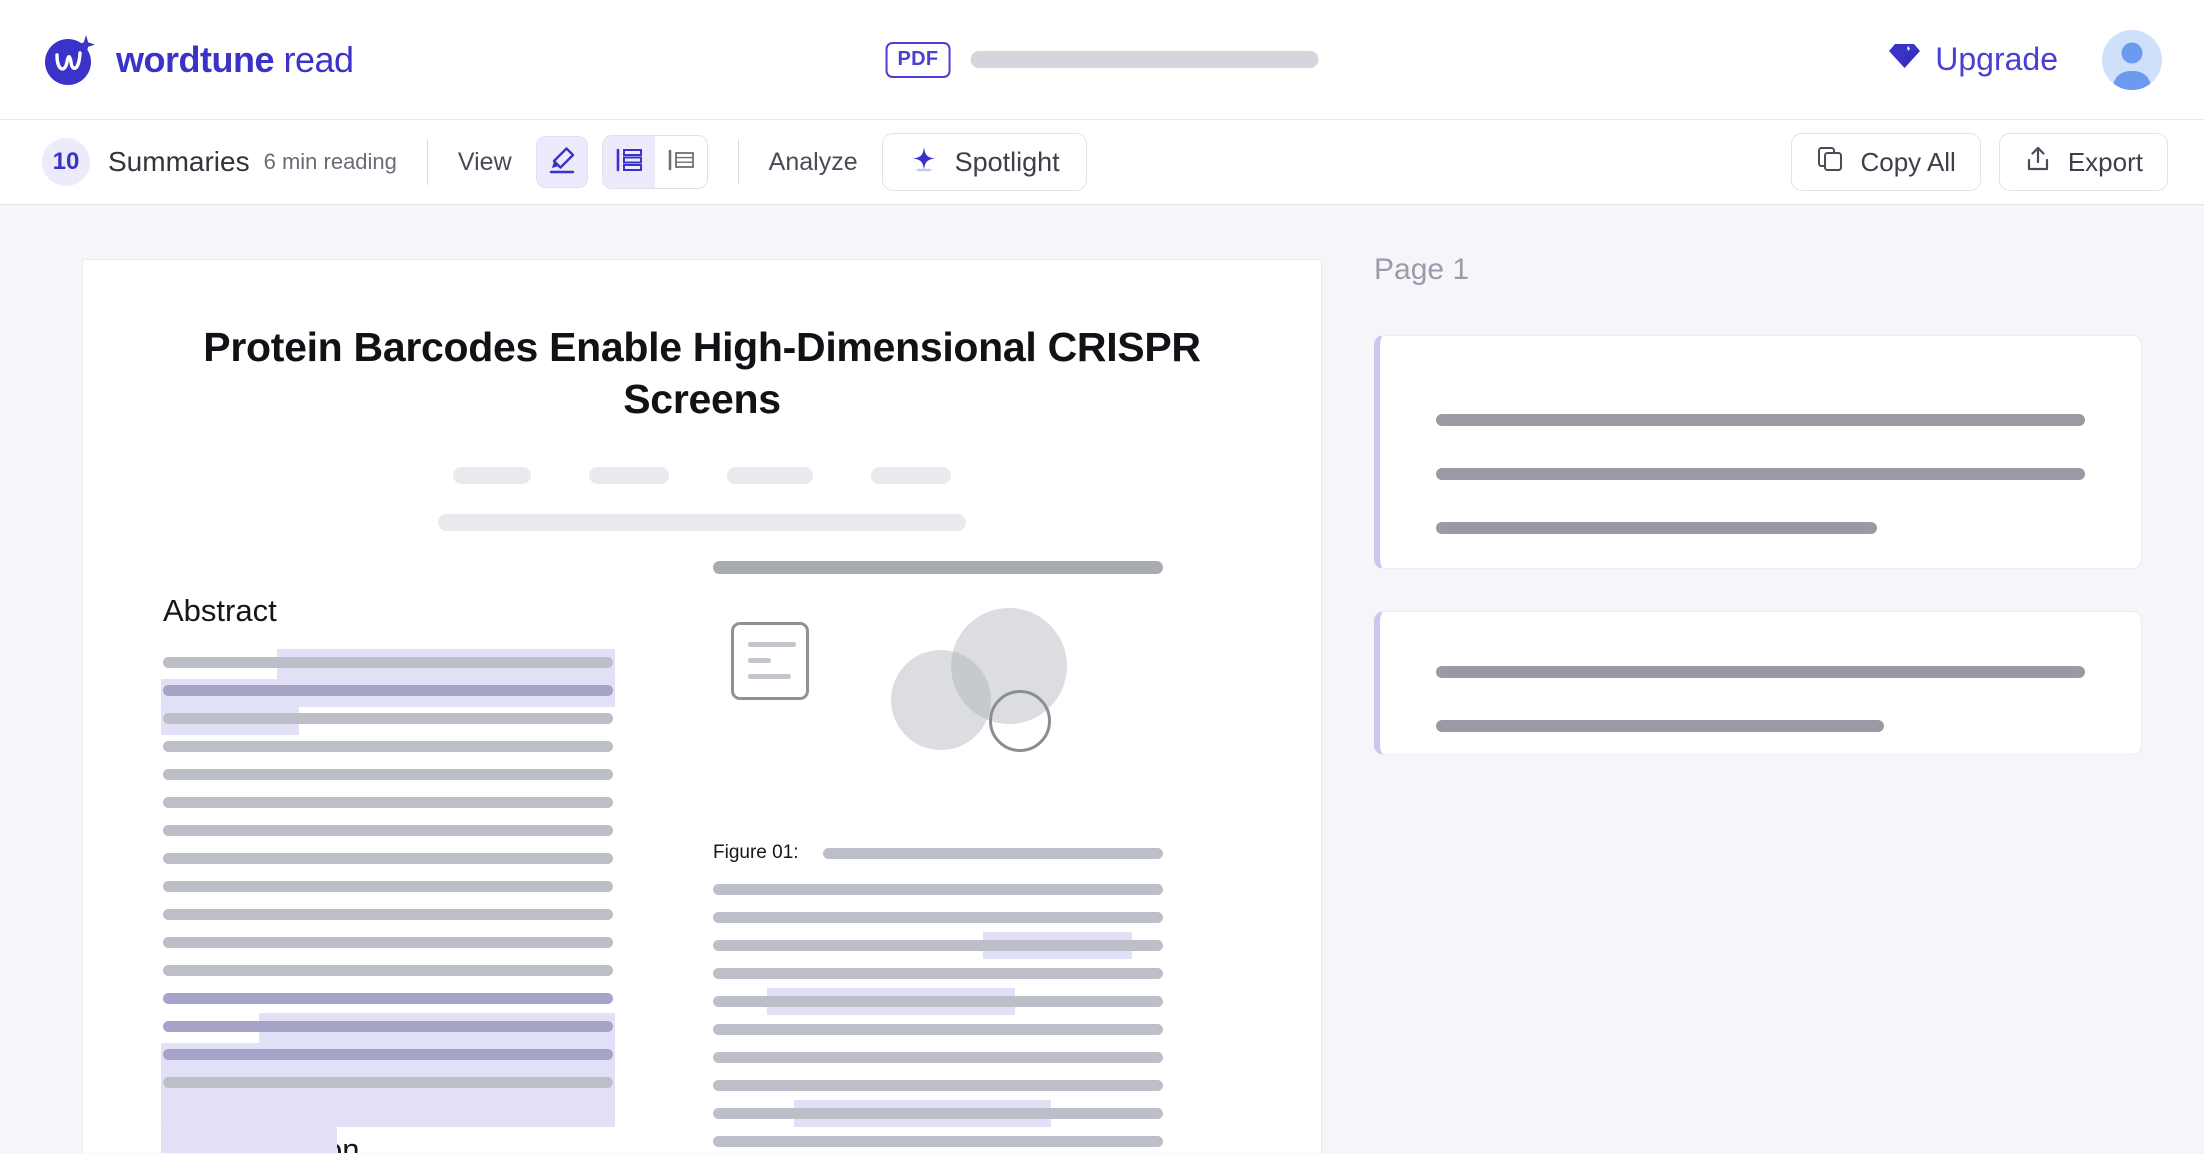 The height and width of the screenshot is (1154, 2204). I want to click on copy-all-button: Copy All, so click(1886, 162).